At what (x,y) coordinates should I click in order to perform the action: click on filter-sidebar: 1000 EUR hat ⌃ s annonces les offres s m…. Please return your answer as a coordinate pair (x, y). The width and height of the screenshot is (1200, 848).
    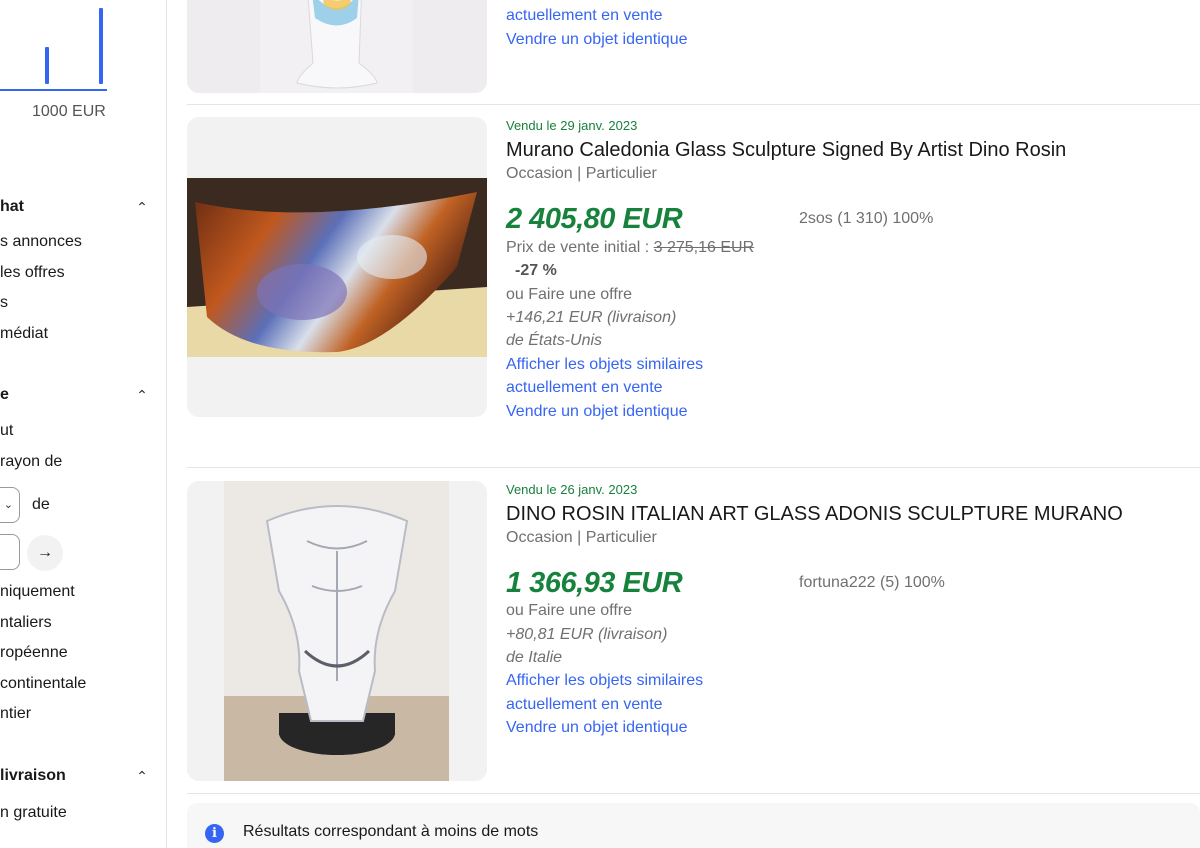
    Looking at the image, I should click on (83, 424).